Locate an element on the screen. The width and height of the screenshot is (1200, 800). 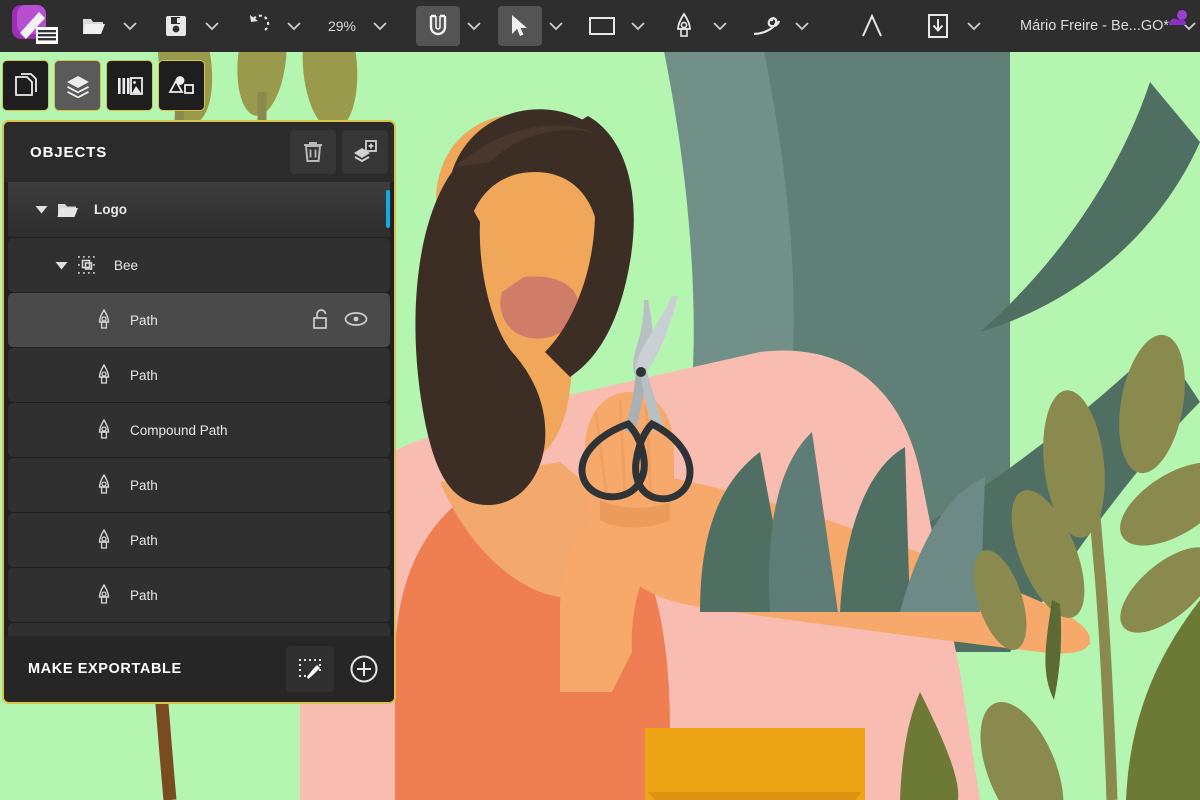
layer-row-compound-path: Compound Path is located at coordinates (199, 430).